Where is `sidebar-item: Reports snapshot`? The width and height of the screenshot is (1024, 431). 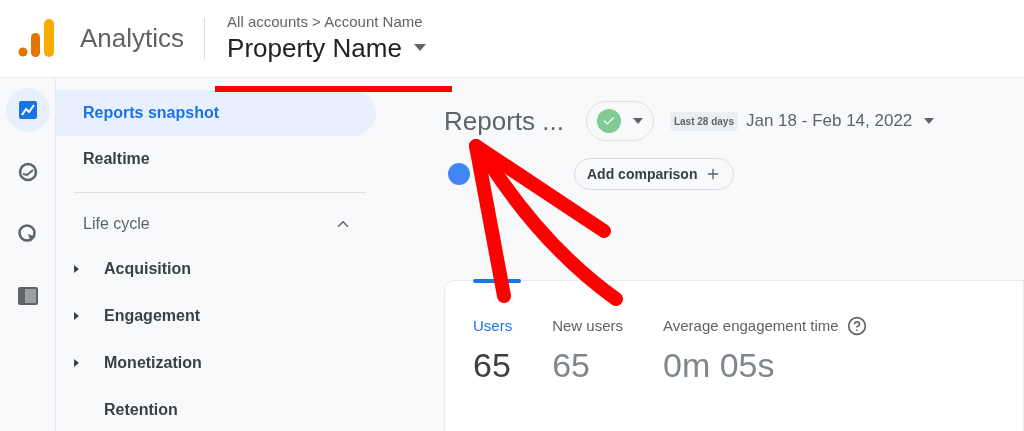 sidebar-item: Reports snapshot is located at coordinates (216, 113).